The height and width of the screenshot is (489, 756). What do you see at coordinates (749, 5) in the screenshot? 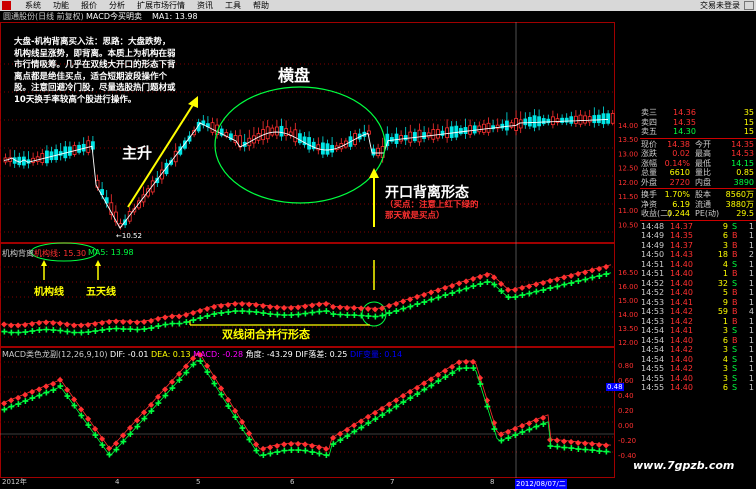
I see `window-close-icon` at bounding box center [749, 5].